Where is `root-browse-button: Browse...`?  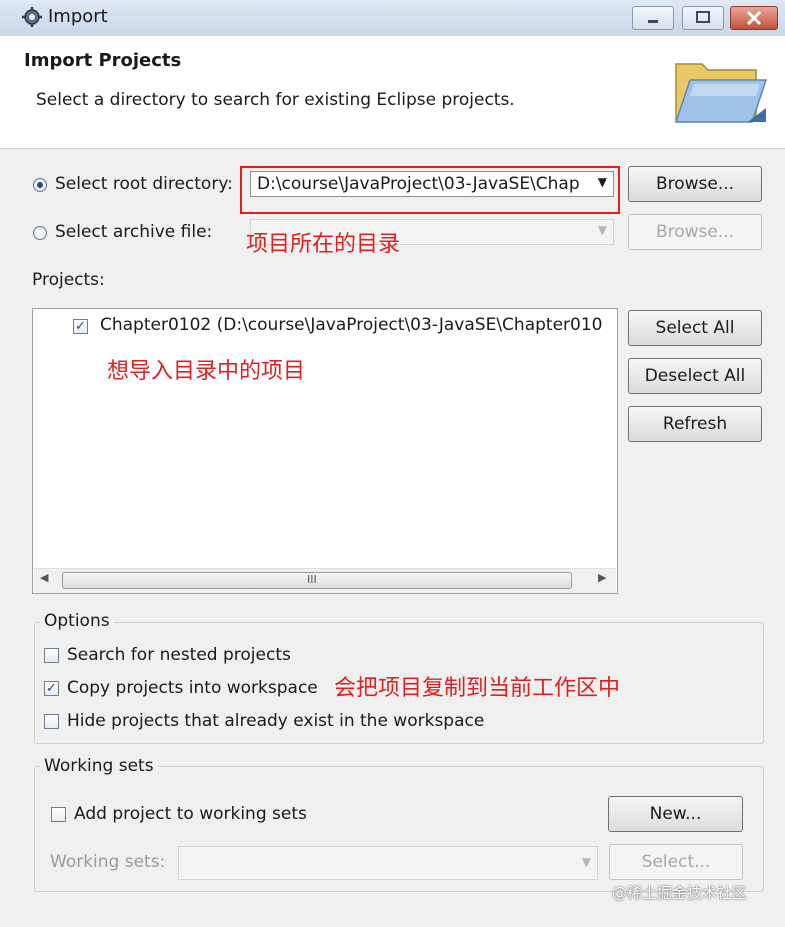
root-browse-button: Browse... is located at coordinates (695, 184).